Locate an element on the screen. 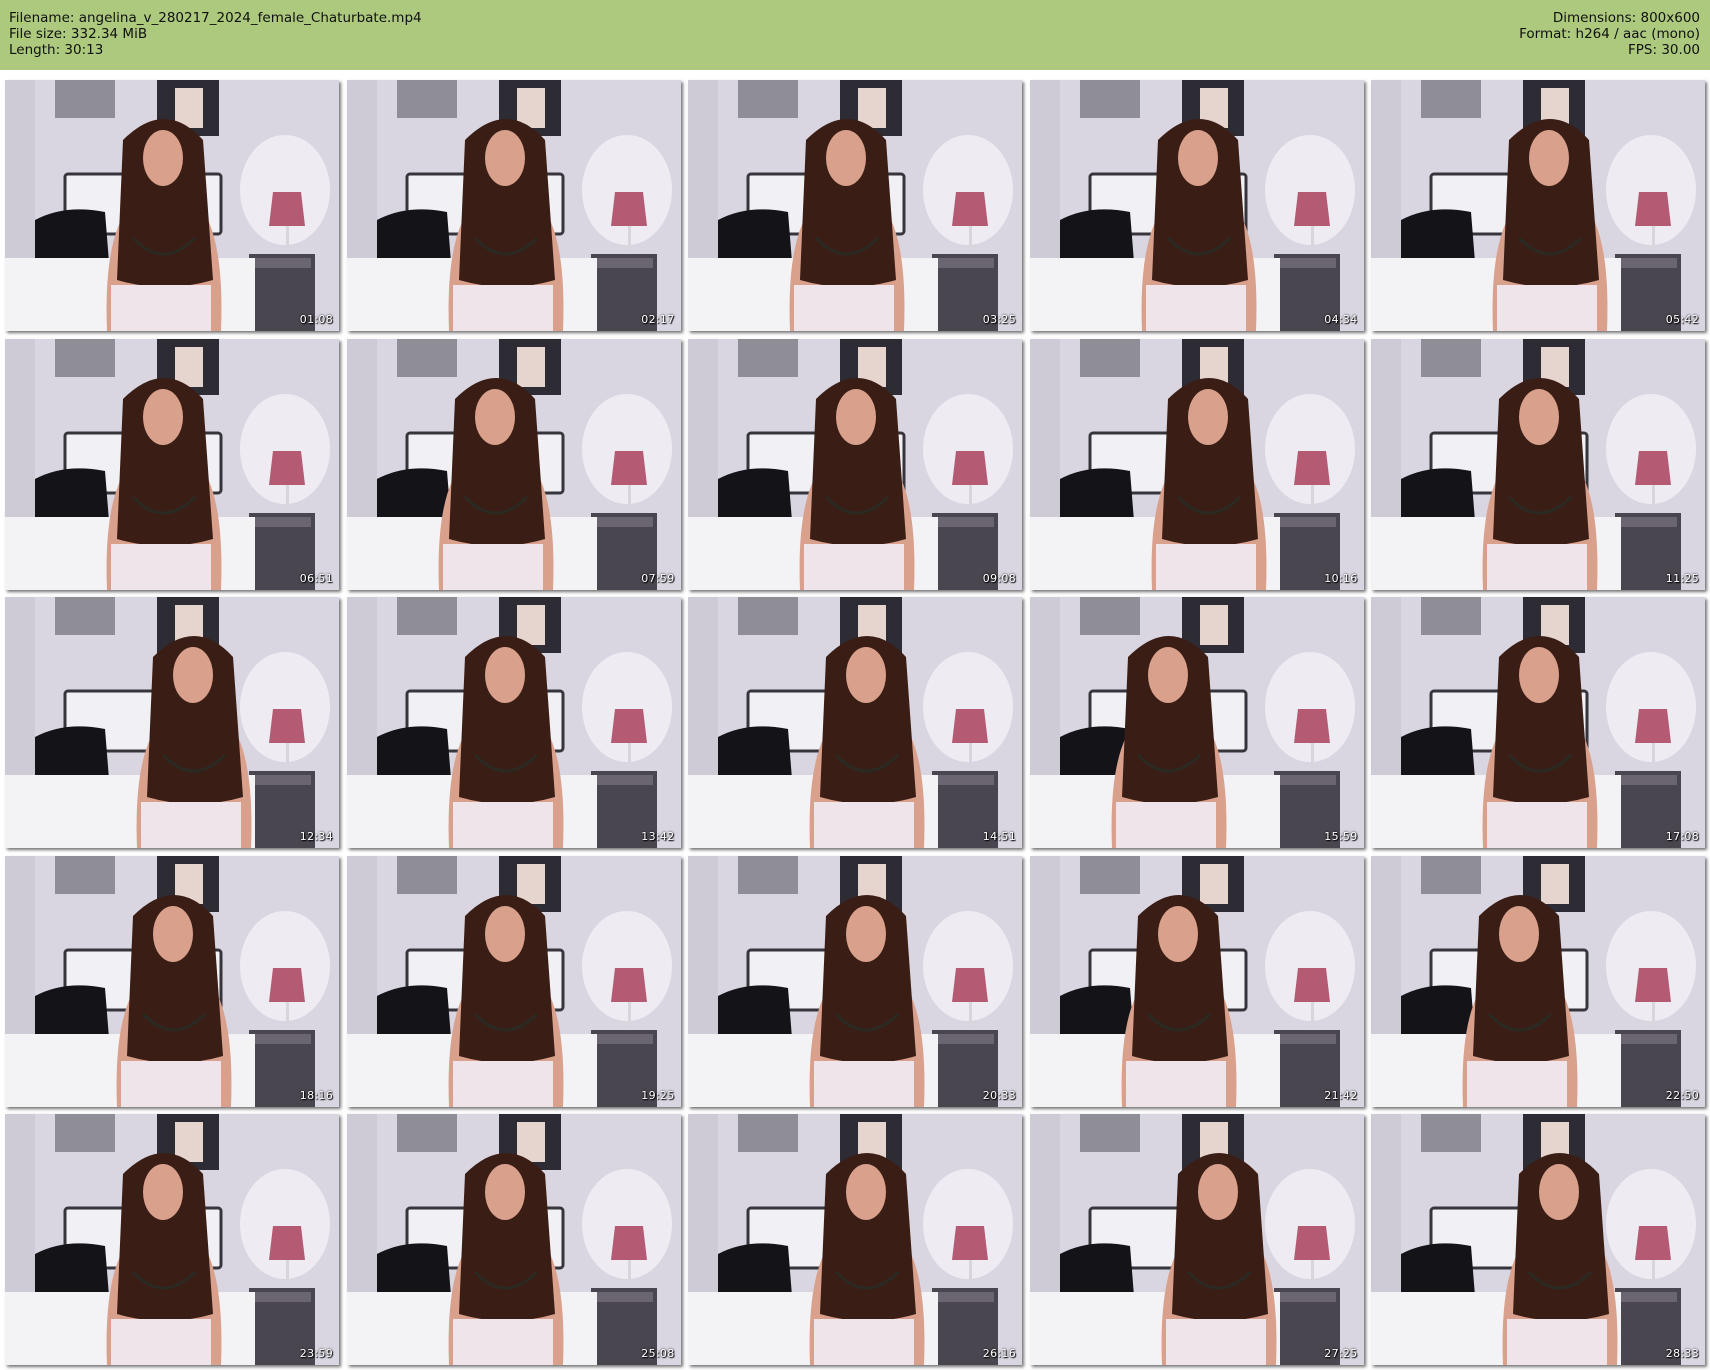 Image resolution: width=1710 pixels, height=1370 pixels. video-thumbnail: 27:25 is located at coordinates (1196, 1239).